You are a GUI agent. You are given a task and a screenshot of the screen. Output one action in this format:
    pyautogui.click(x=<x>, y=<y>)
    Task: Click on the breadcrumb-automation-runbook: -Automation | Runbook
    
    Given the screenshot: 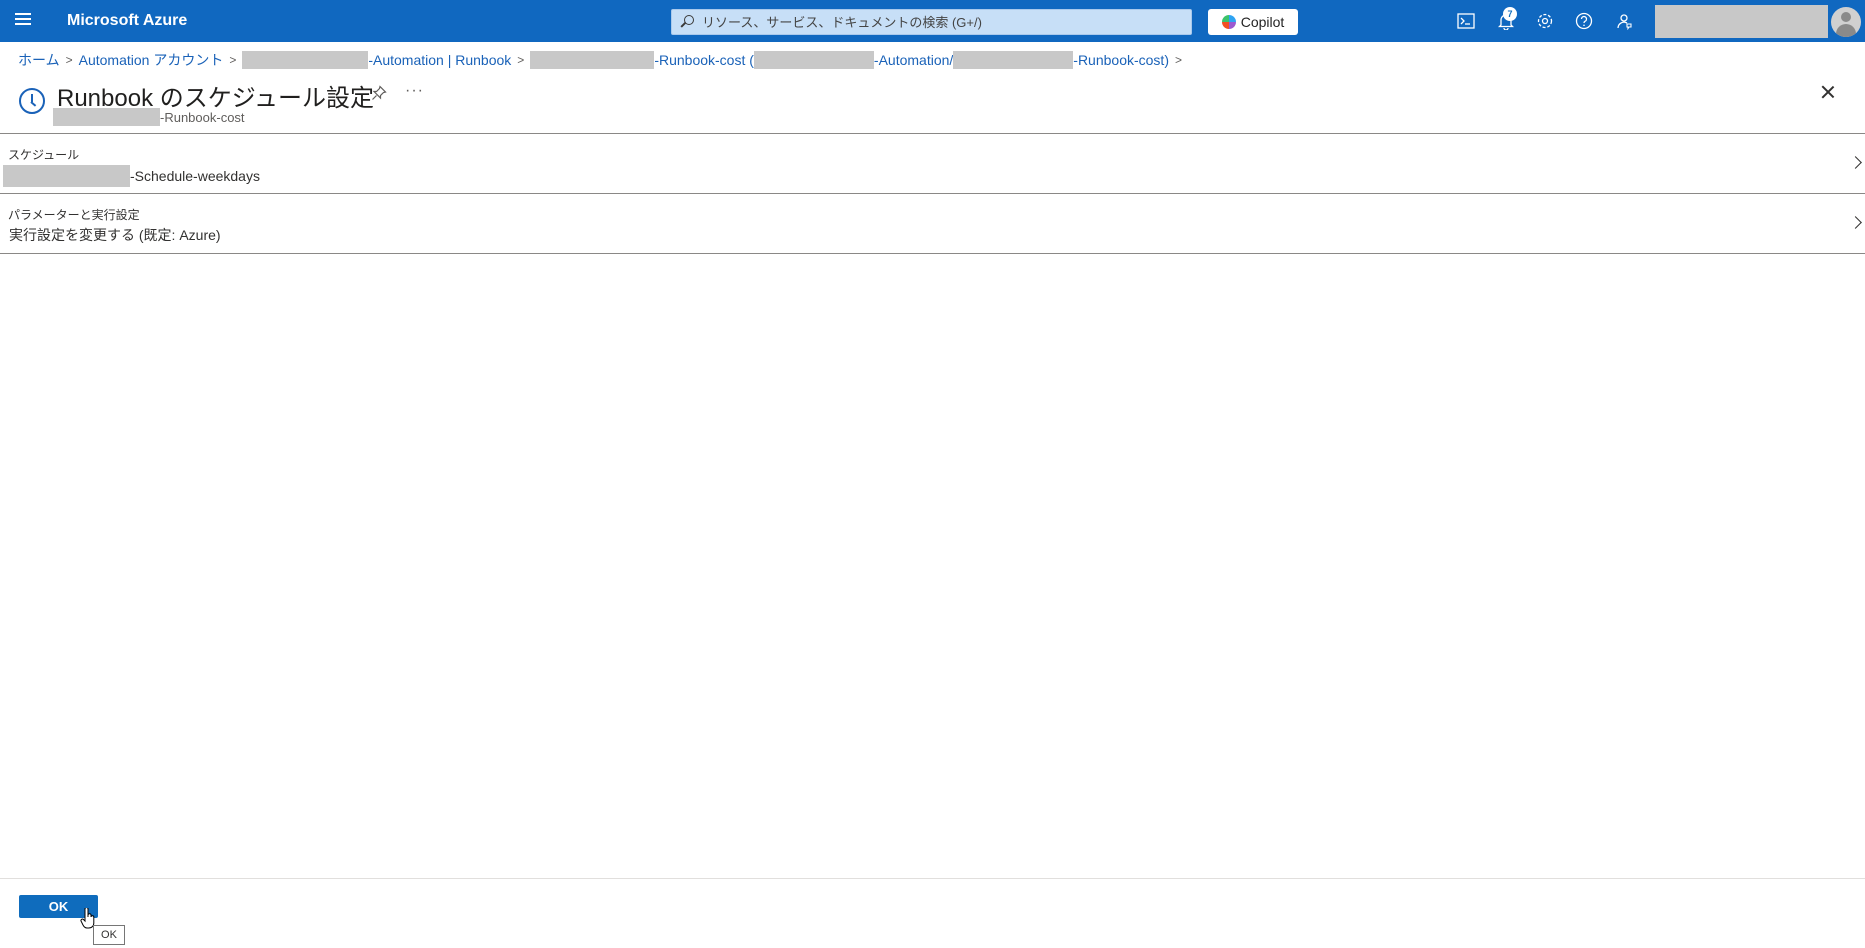 What is the action you would take?
    pyautogui.click(x=439, y=60)
    